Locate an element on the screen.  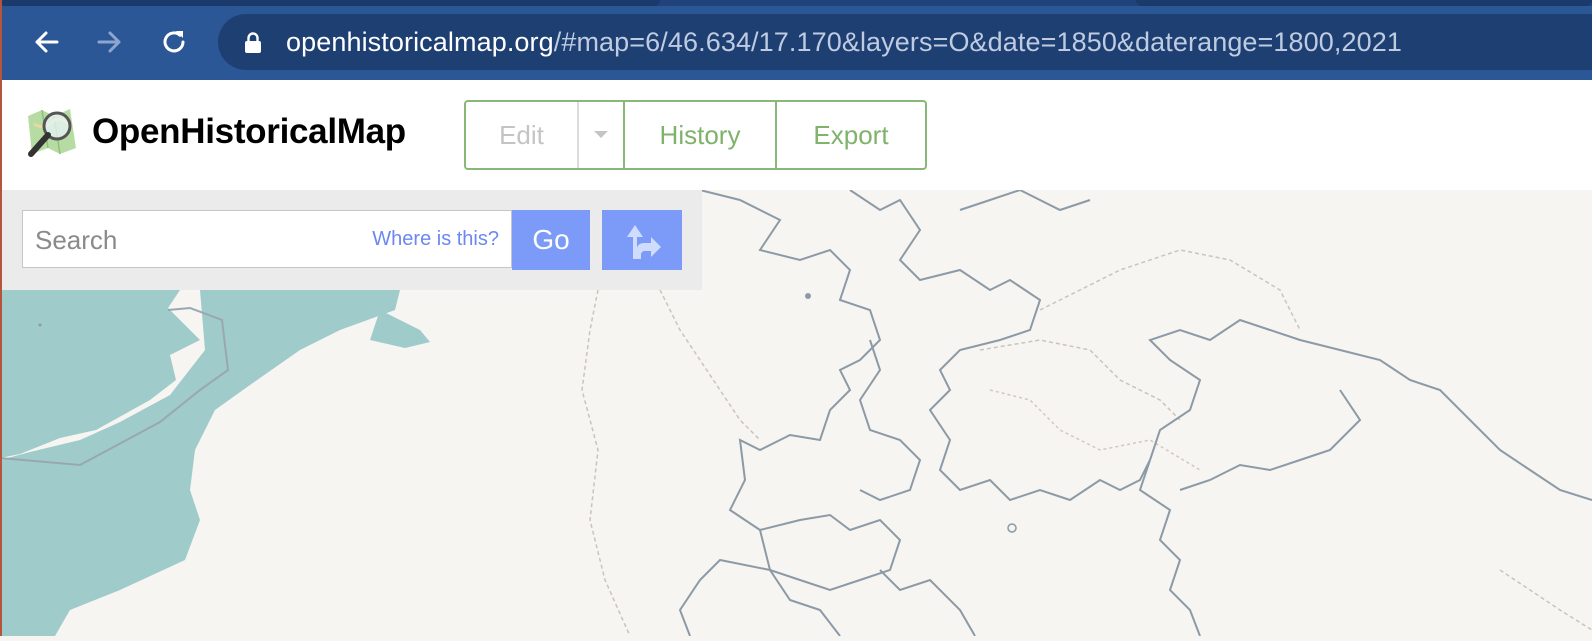
edit-history-export-group: Edit History Export is located at coordinates (695, 135).